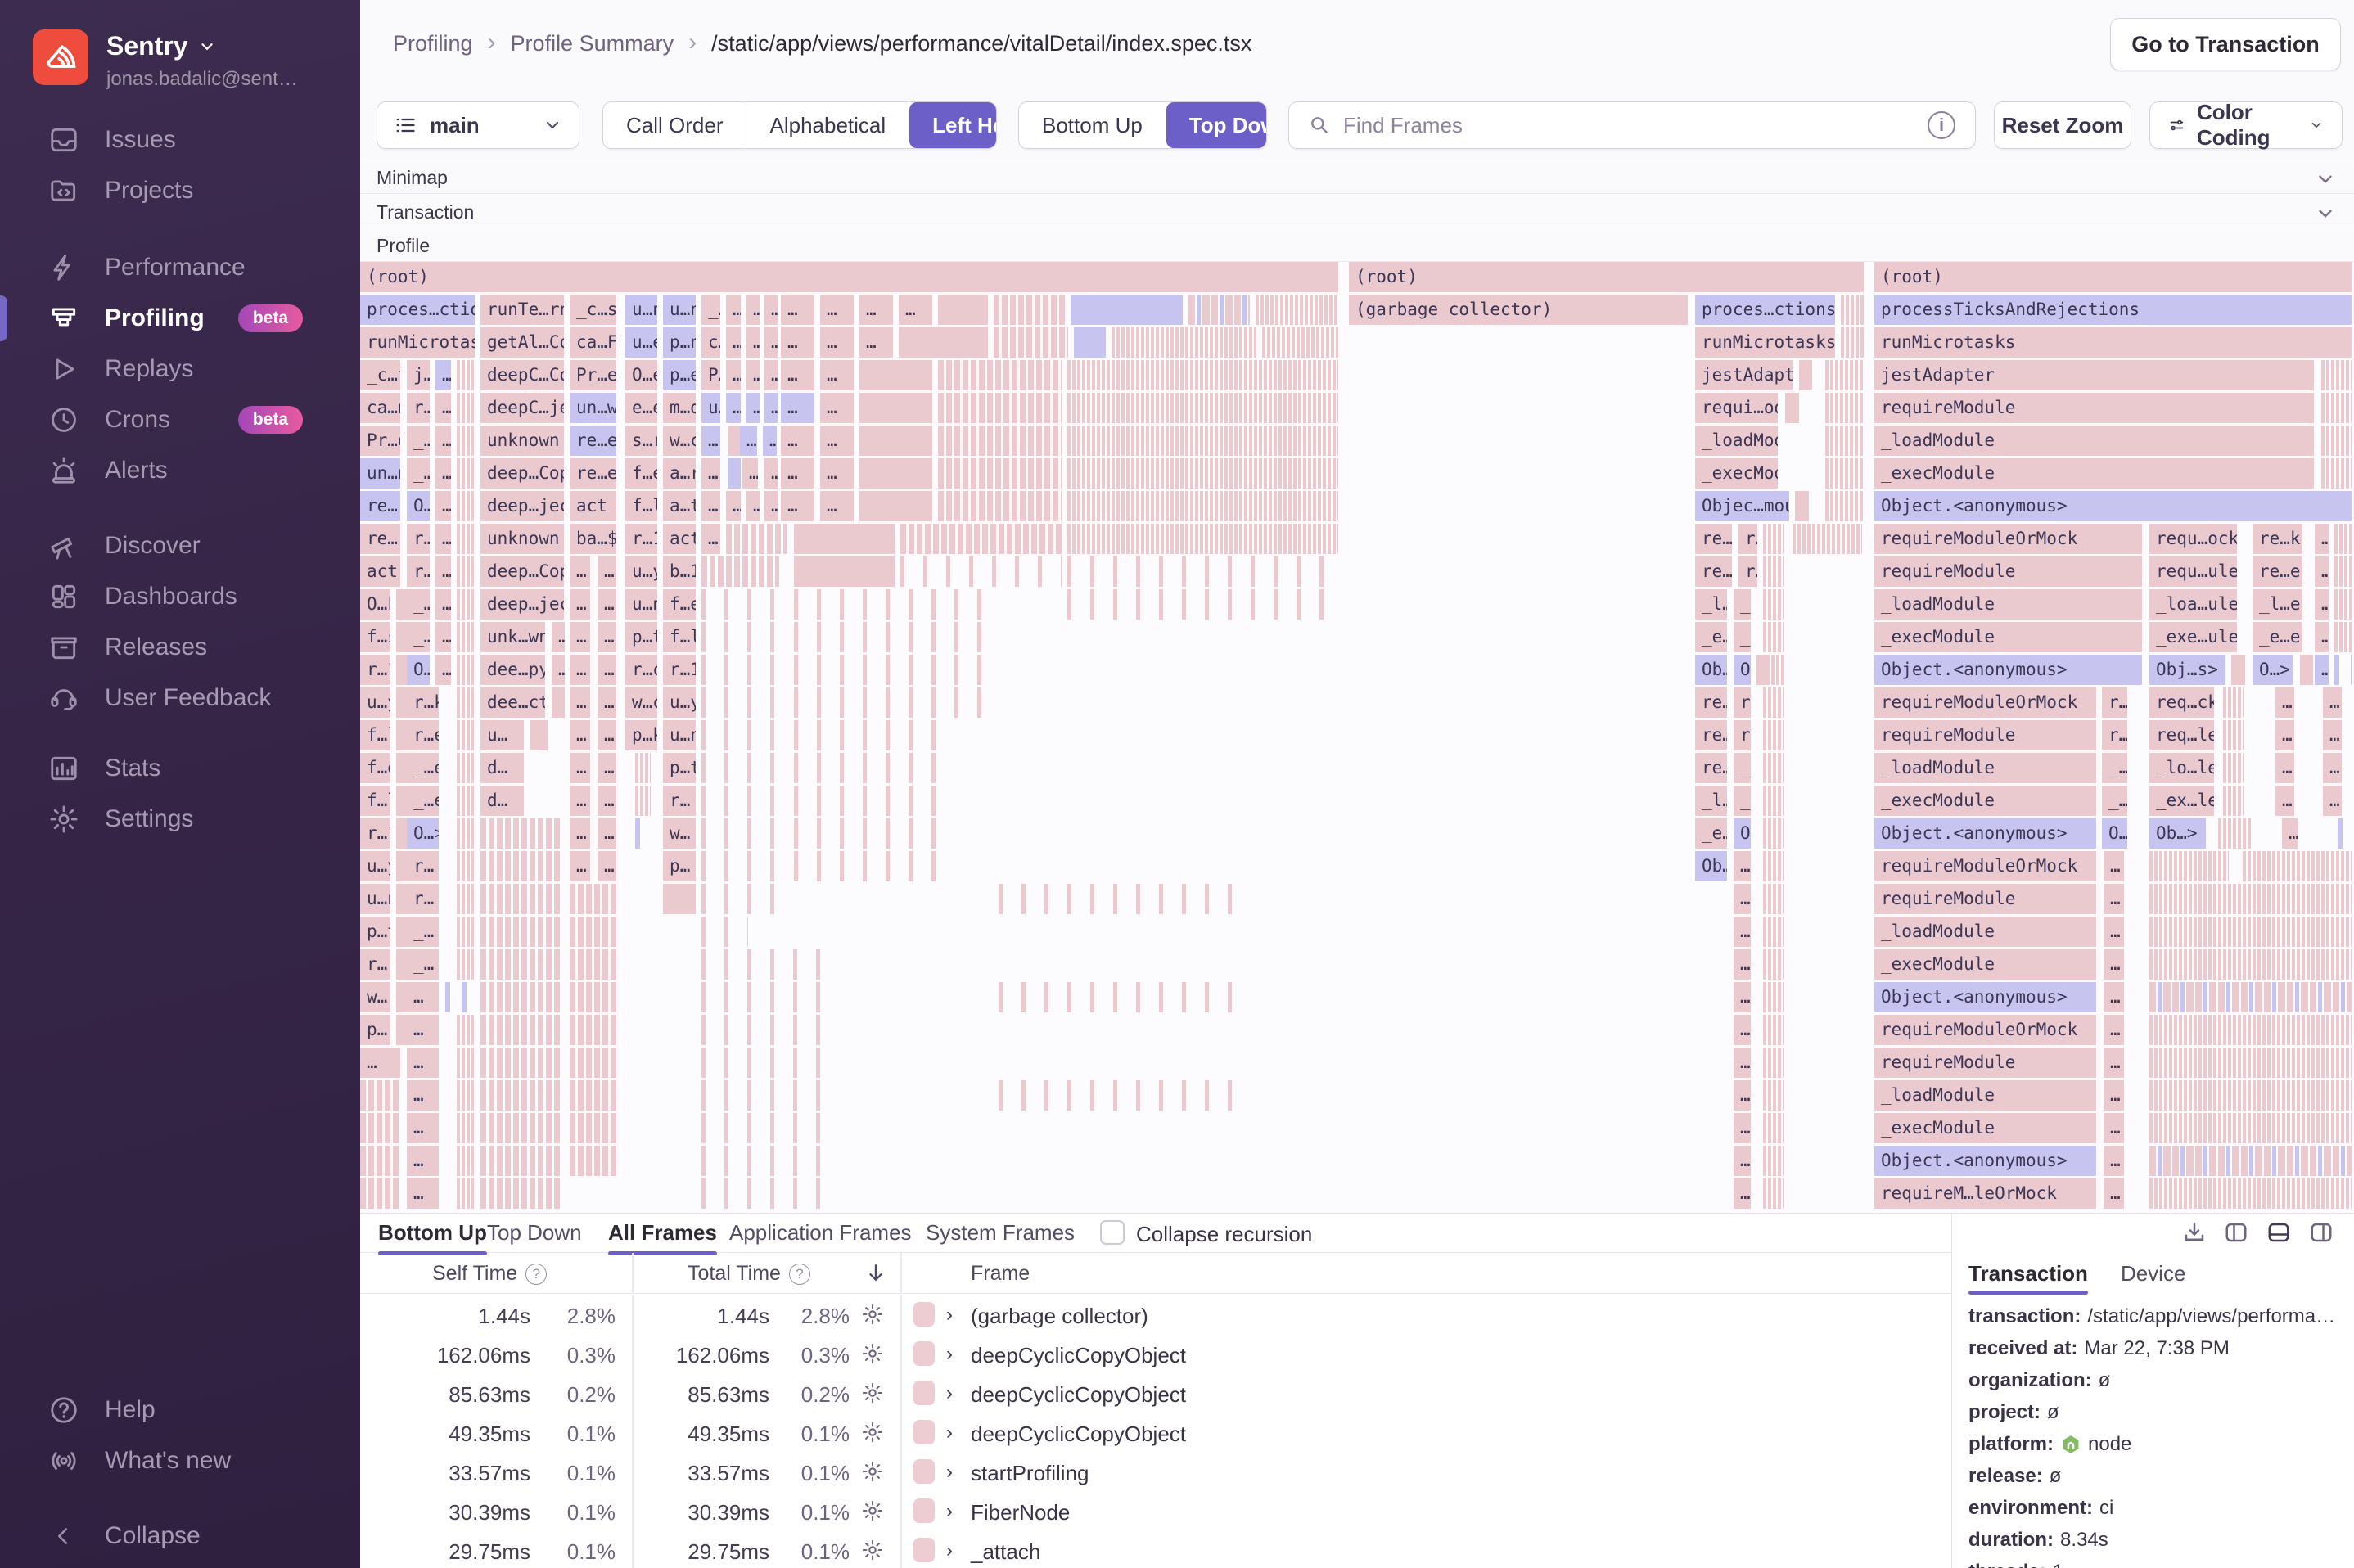  I want to click on flame-frame: _…e, so click(423, 801).